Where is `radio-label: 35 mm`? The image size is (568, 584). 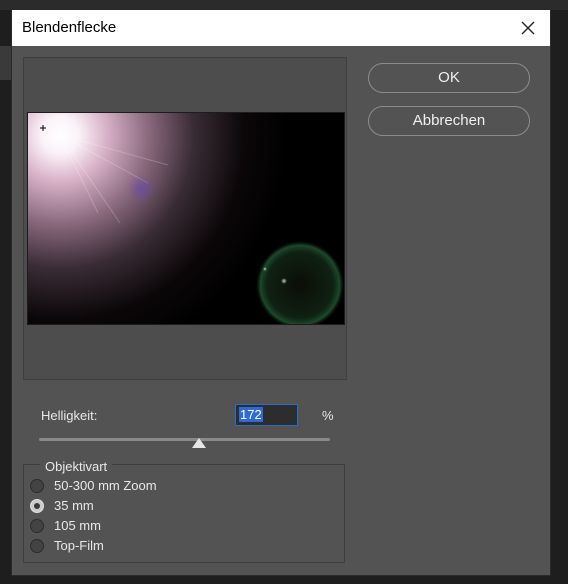
radio-label: 35 mm is located at coordinates (74, 505).